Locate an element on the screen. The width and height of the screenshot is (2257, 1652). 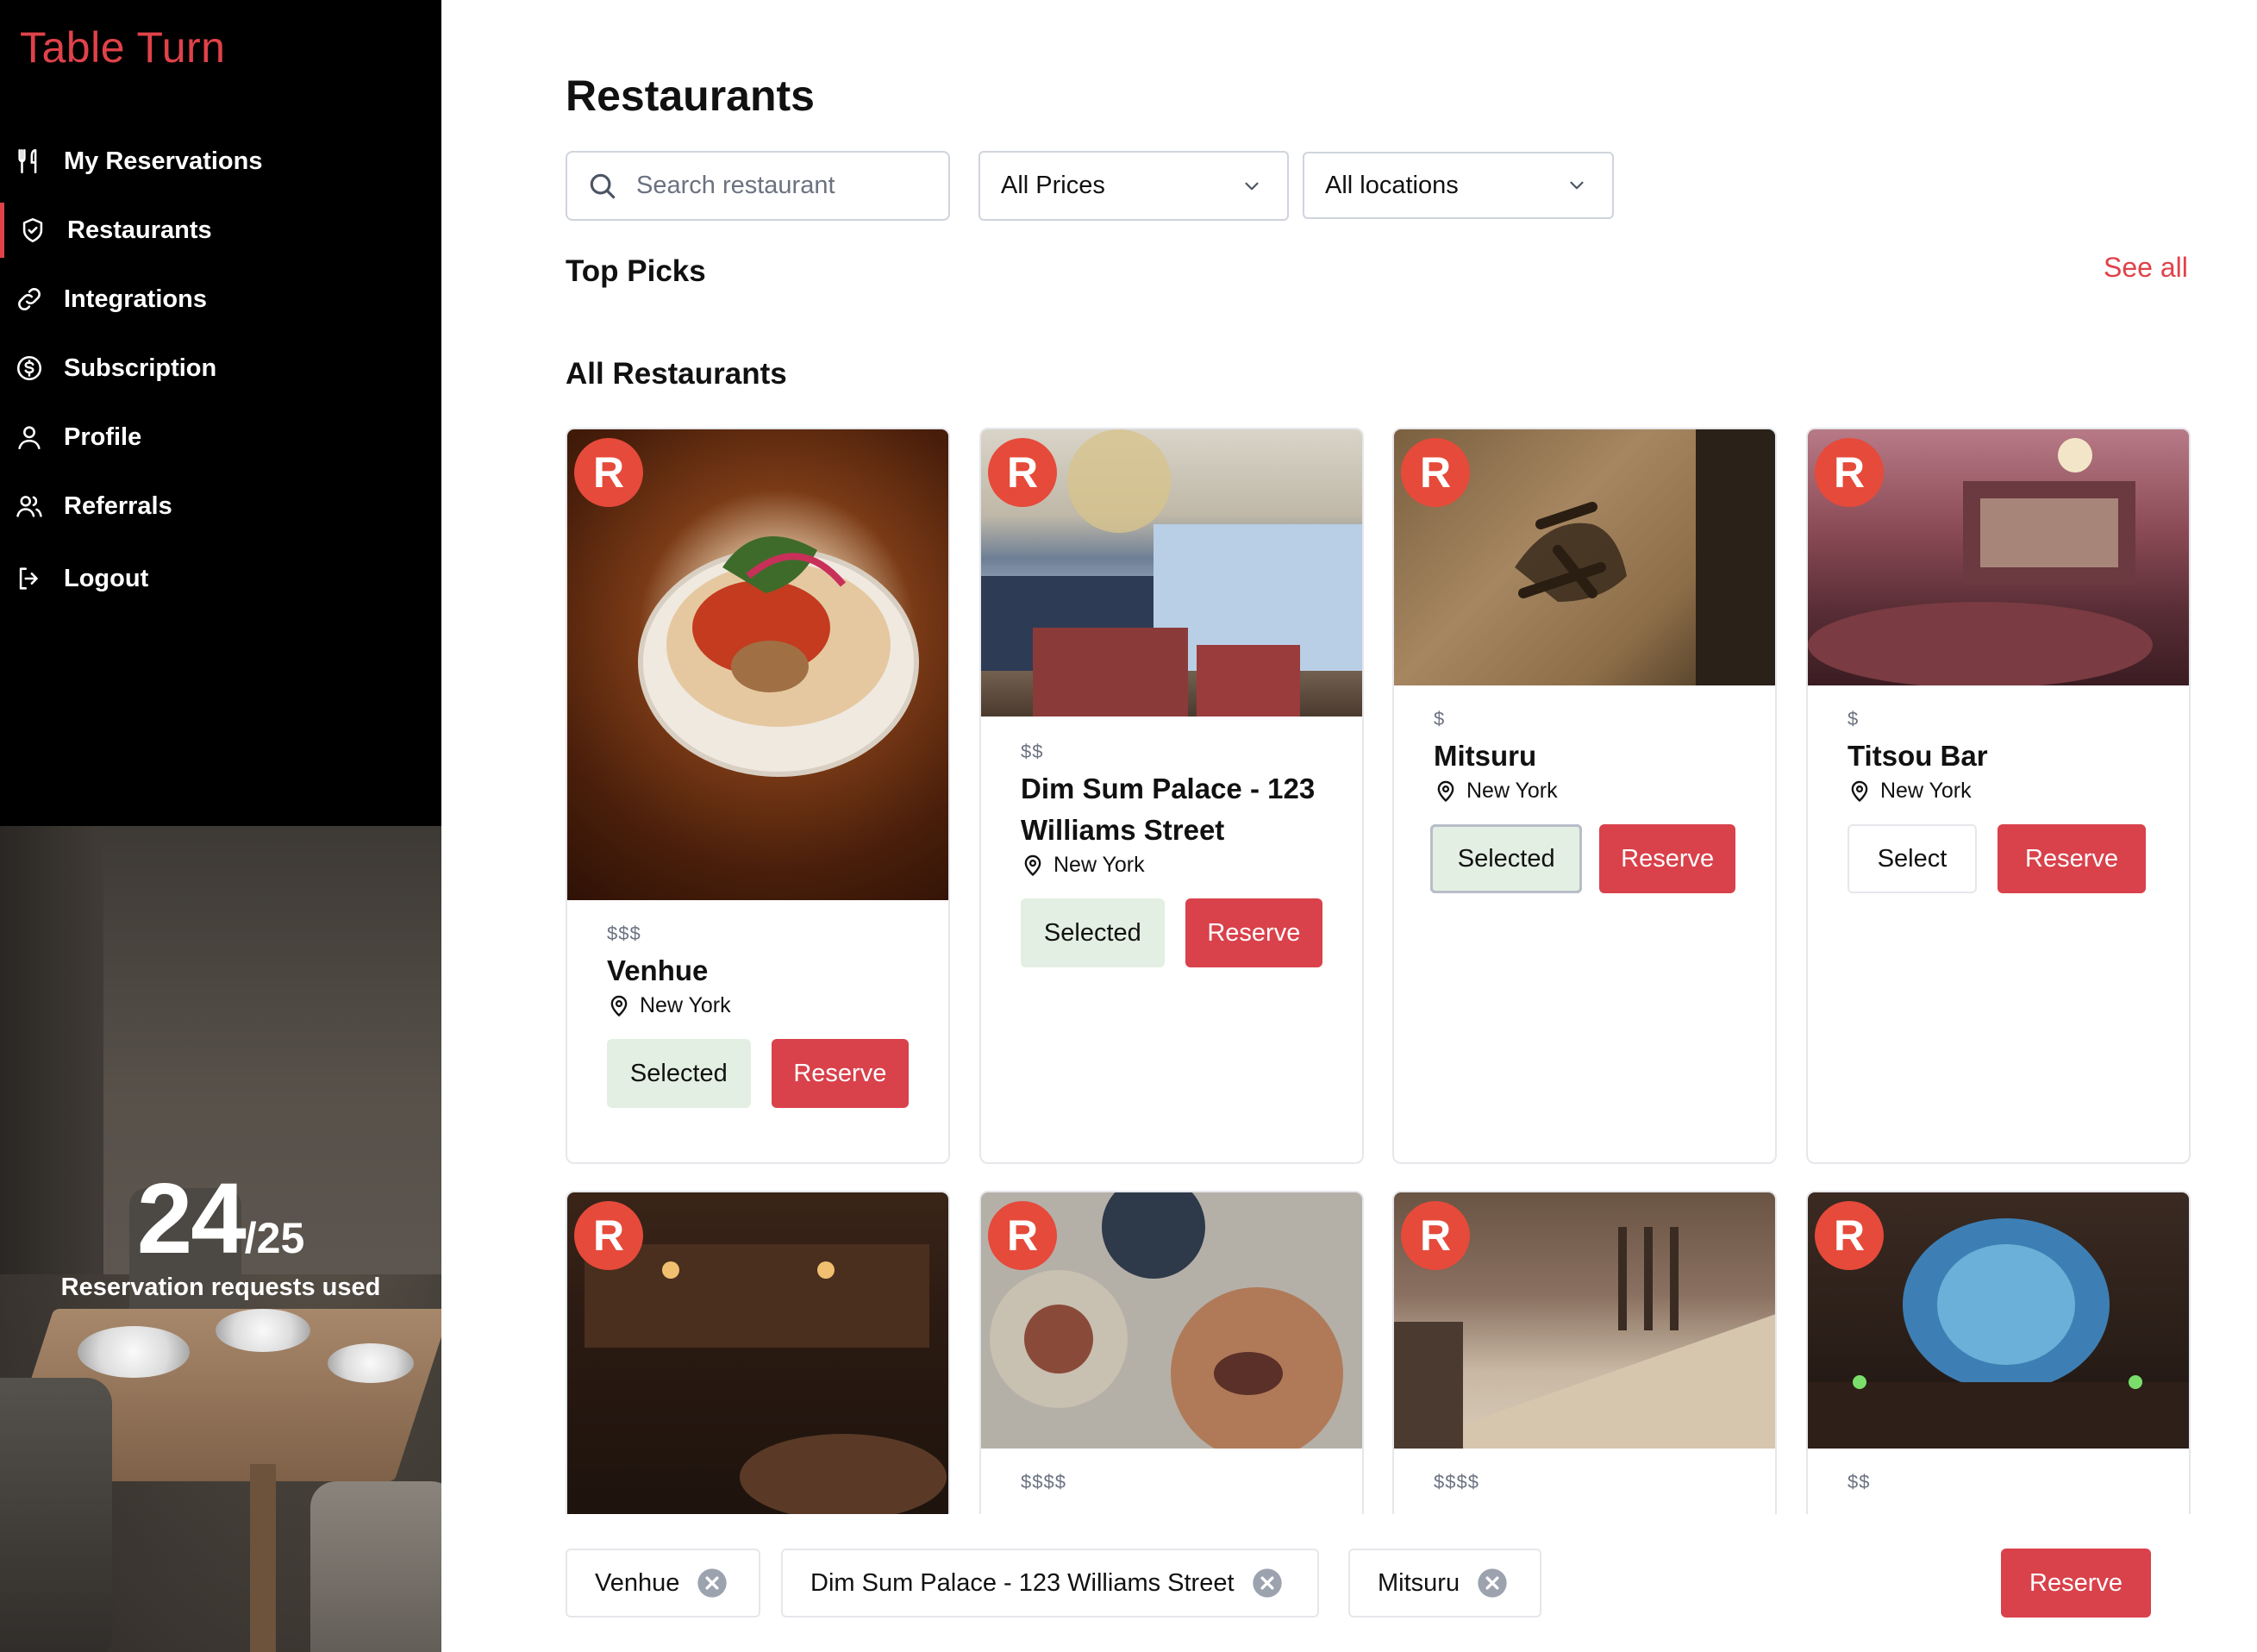
restaurant-name: Dim Sum Palace - 123 Williams Street is located at coordinates (1168, 809).